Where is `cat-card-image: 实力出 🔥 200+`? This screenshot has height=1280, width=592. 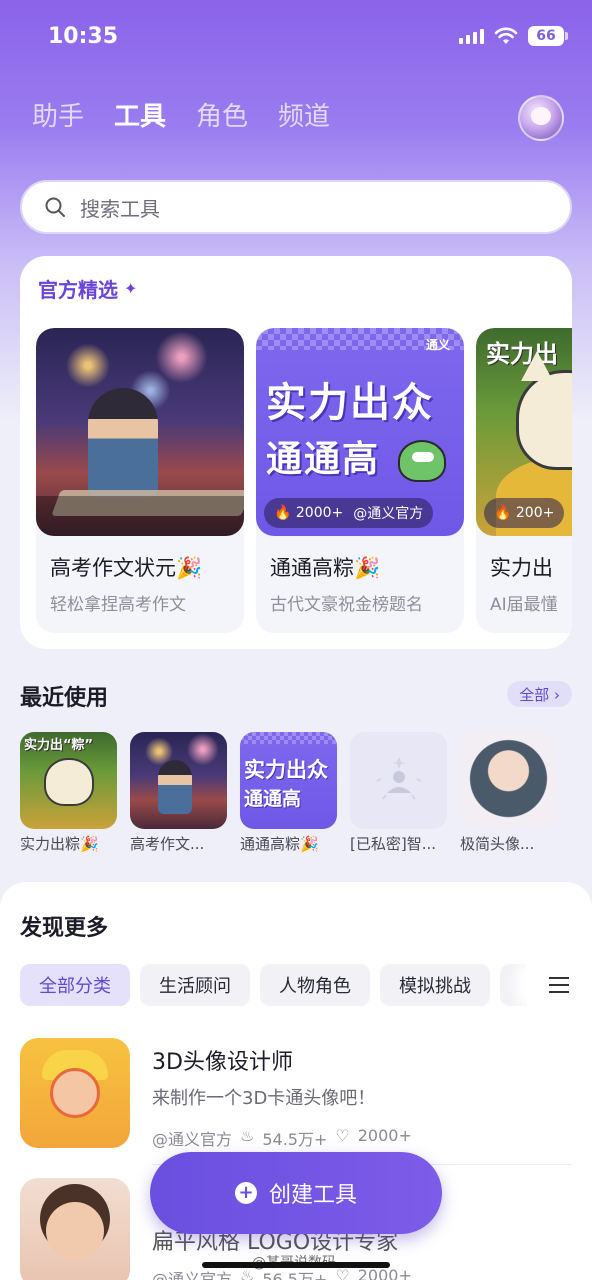 cat-card-image: 实力出 🔥 200+ is located at coordinates (524, 432).